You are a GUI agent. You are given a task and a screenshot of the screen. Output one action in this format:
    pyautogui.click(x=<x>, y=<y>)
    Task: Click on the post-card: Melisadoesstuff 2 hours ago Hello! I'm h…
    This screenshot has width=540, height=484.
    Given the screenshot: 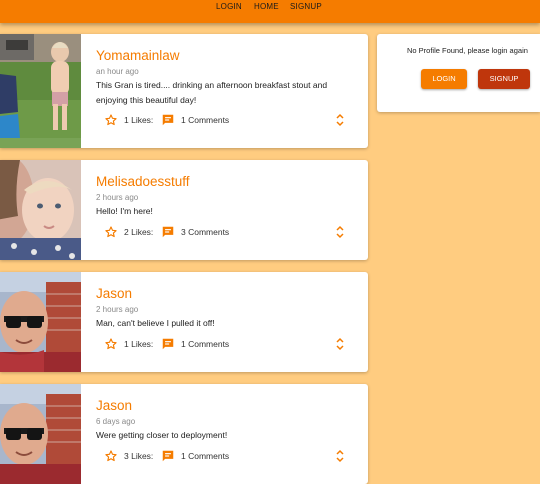 What is the action you would take?
    pyautogui.click(x=184, y=210)
    